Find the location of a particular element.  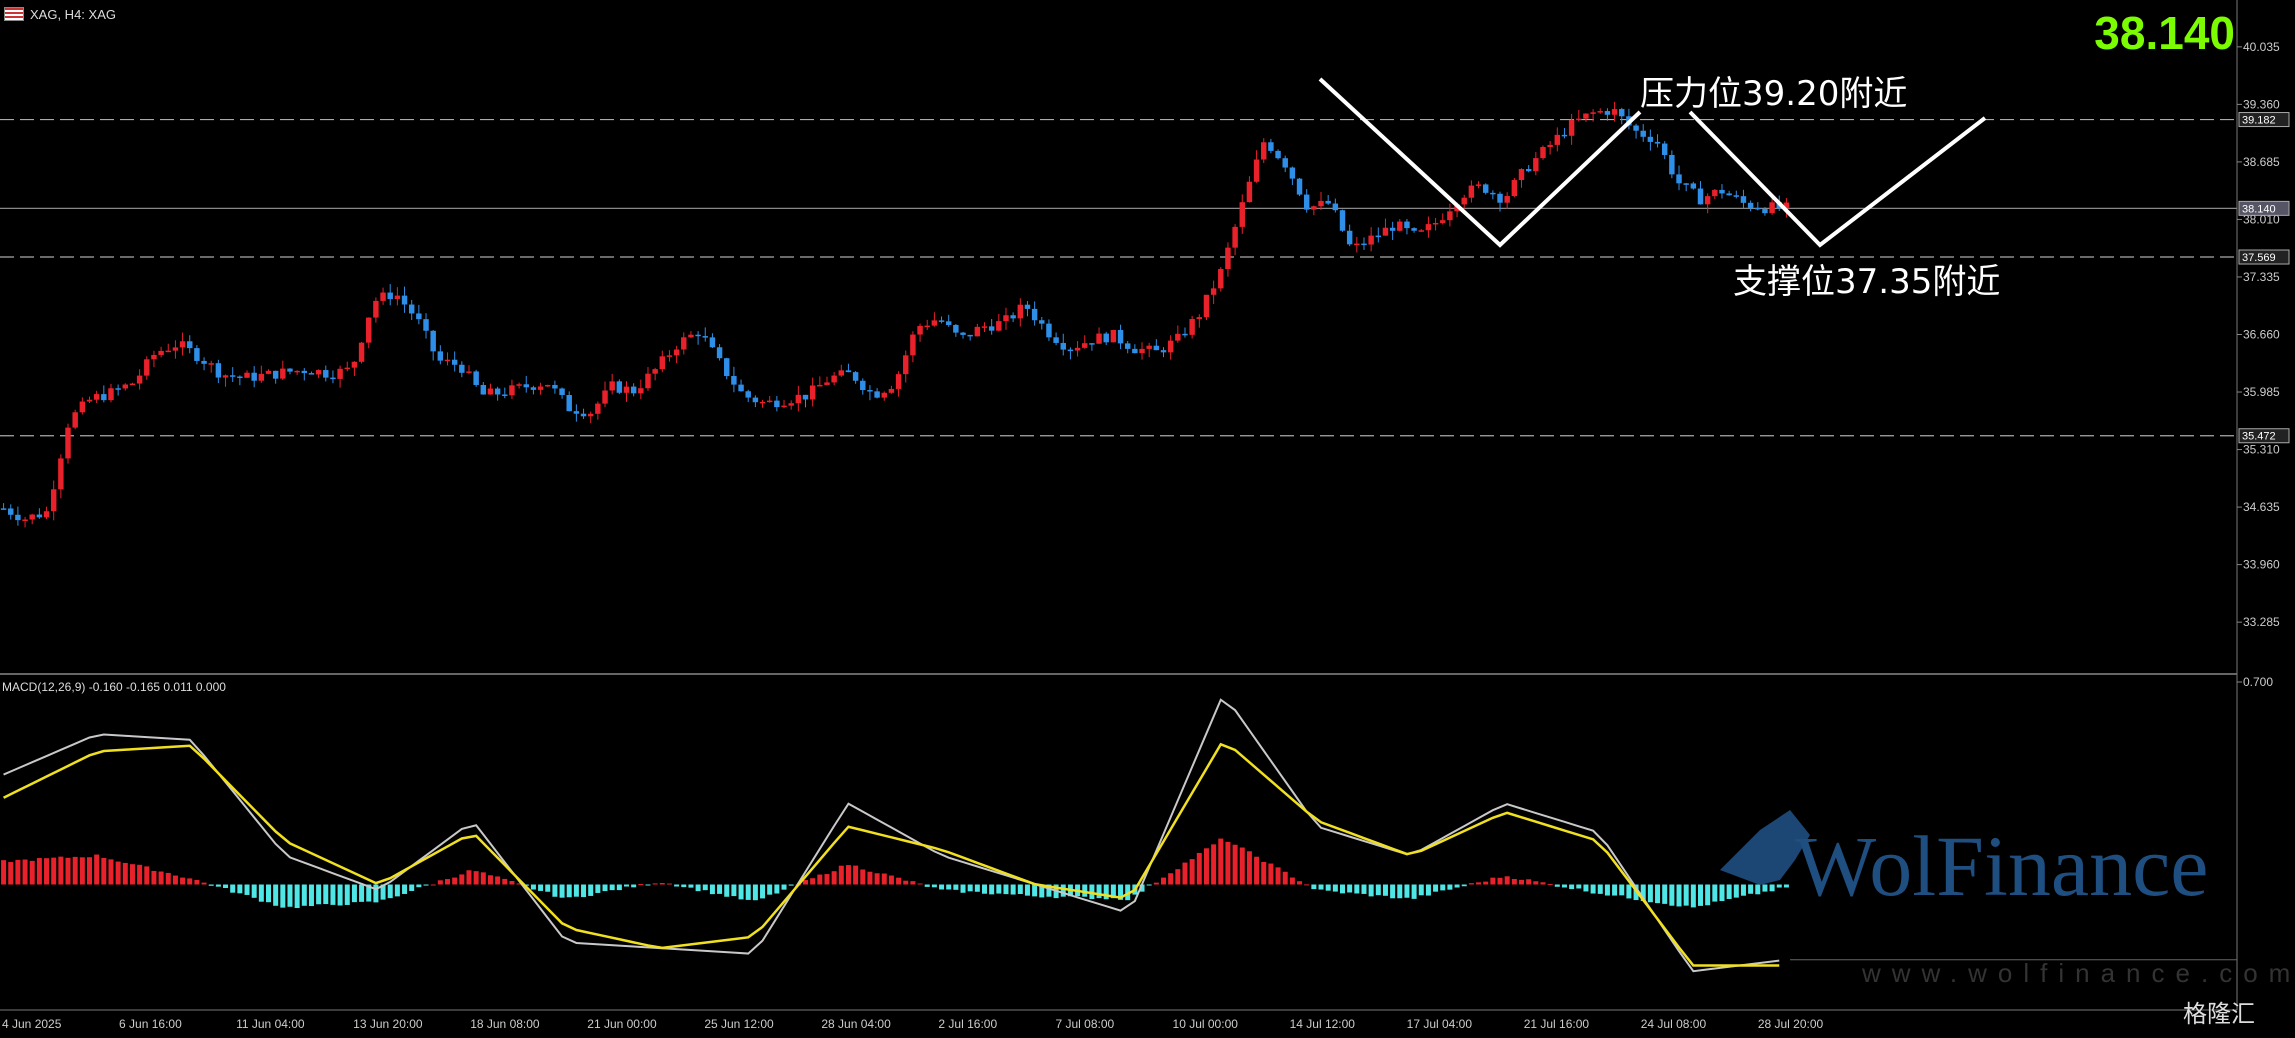

time-label: 4 Jun 2025 is located at coordinates (32, 1024).